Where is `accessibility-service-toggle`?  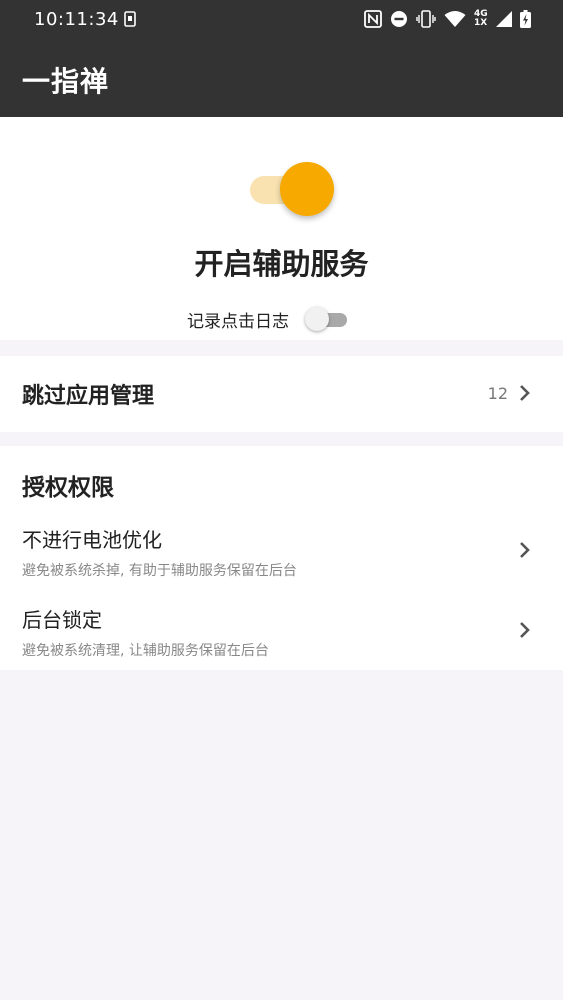
accessibility-service-toggle is located at coordinates (294, 190).